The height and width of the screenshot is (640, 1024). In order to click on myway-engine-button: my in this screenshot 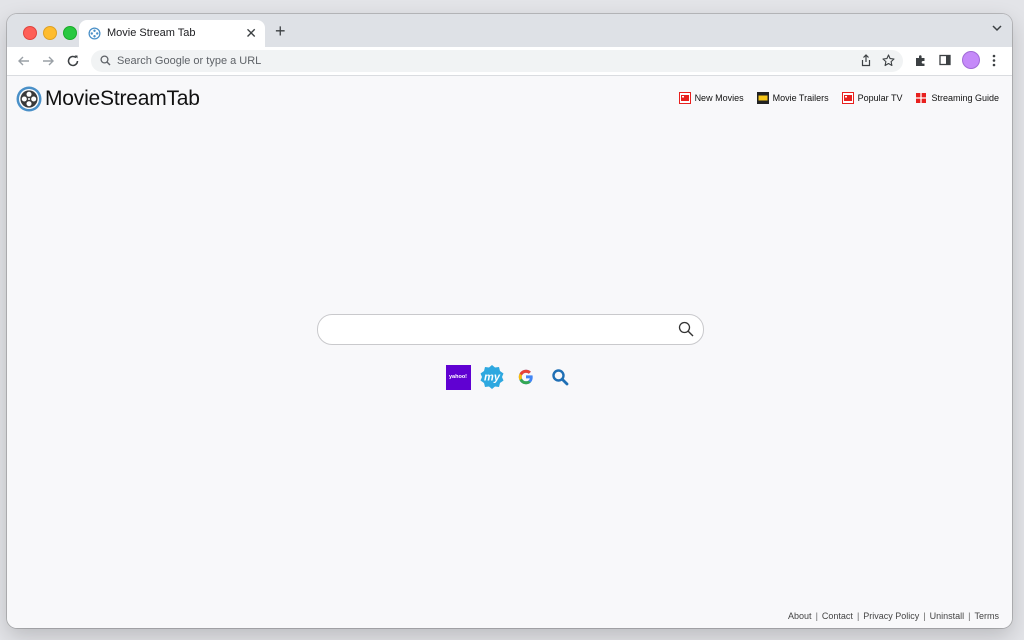, I will do `click(492, 377)`.